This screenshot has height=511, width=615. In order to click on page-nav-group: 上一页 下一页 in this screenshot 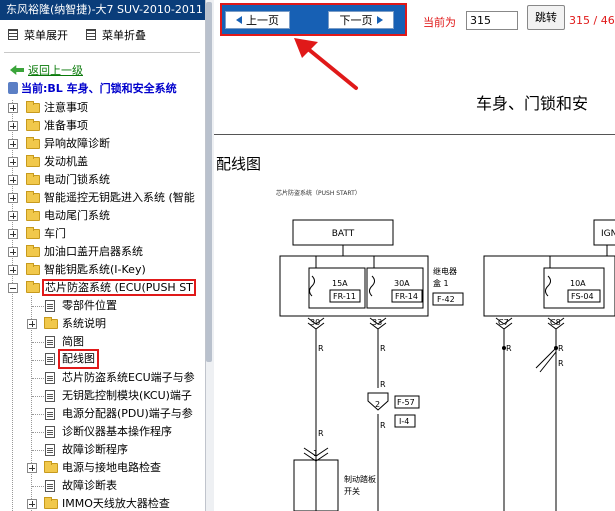, I will do `click(313, 19)`.